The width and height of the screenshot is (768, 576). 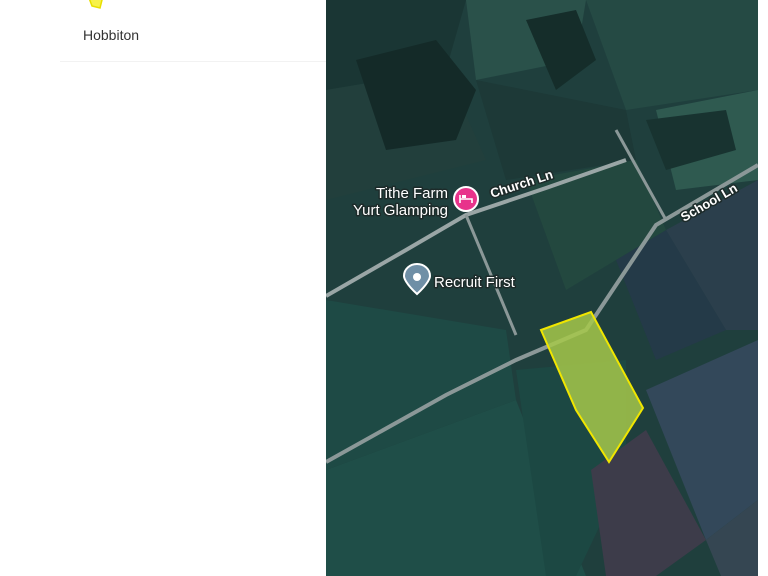 What do you see at coordinates (475, 282) in the screenshot?
I see `poi-label: Recruit First` at bounding box center [475, 282].